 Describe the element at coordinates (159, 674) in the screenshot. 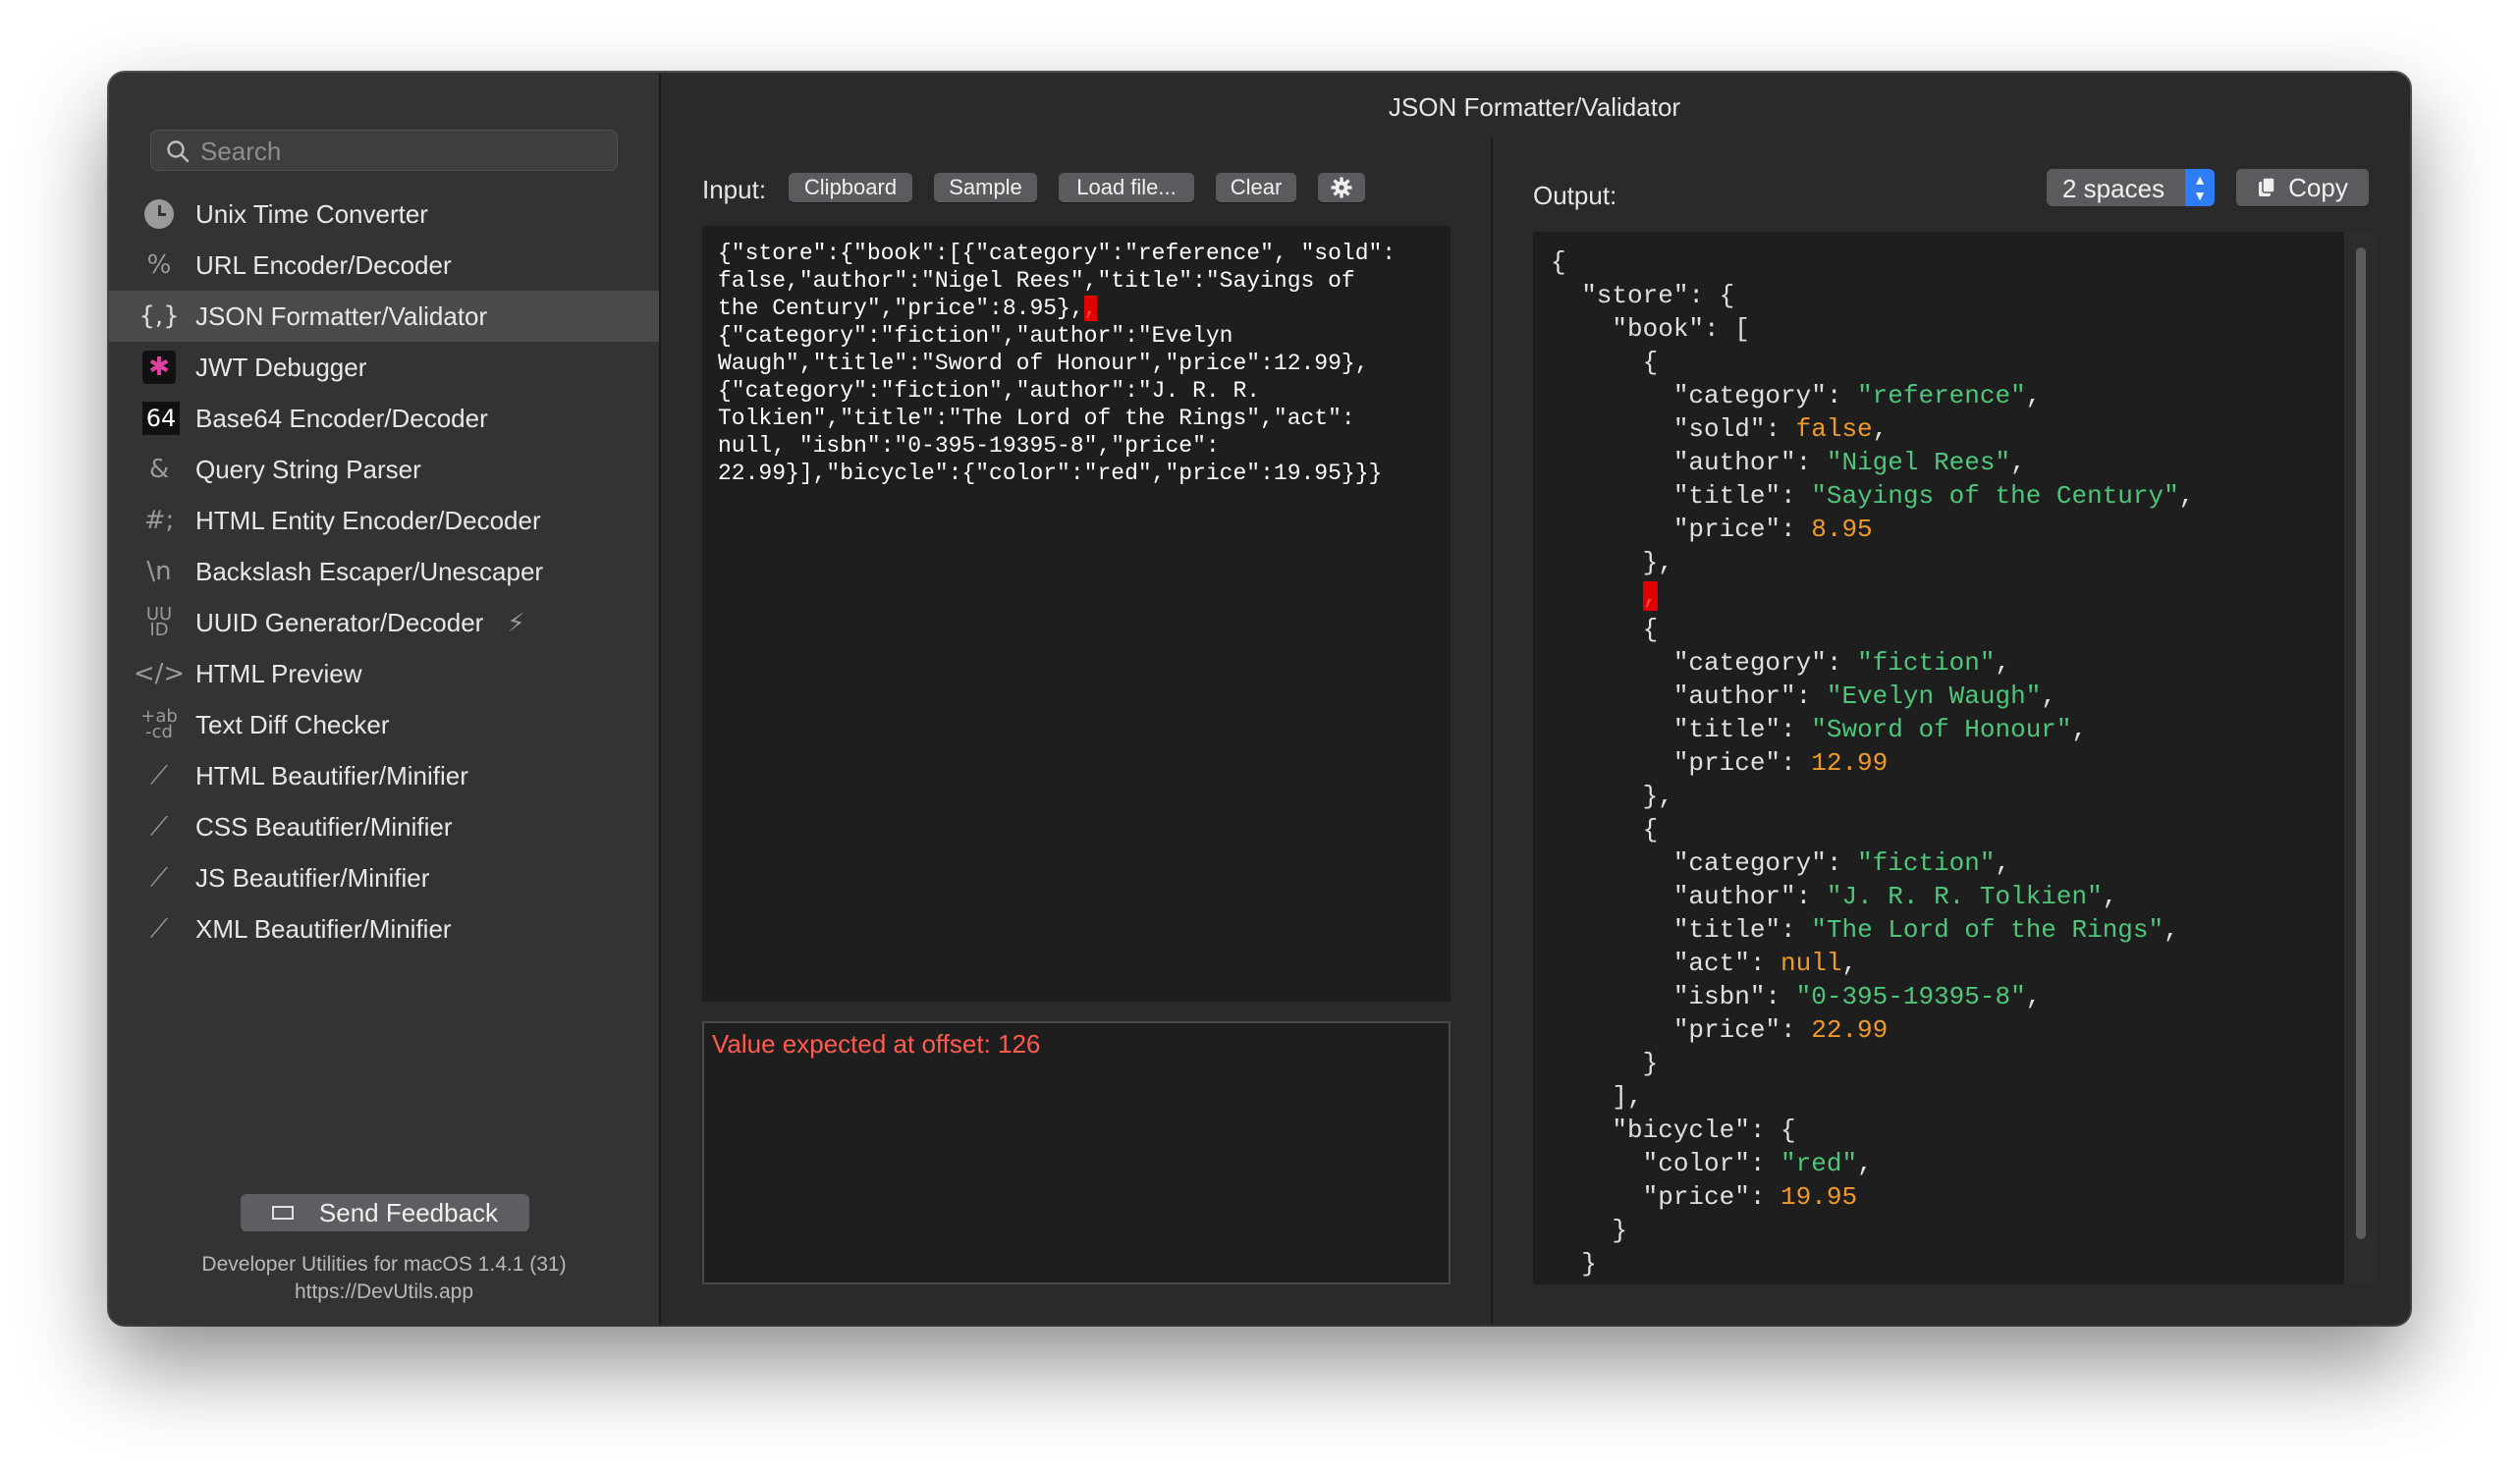

I see `code-icon: </>` at that location.